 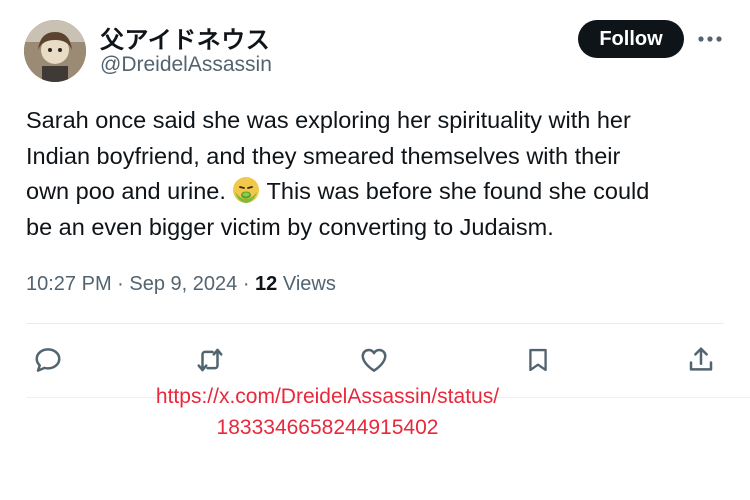 I want to click on more-horizontal-icon, so click(x=710, y=39).